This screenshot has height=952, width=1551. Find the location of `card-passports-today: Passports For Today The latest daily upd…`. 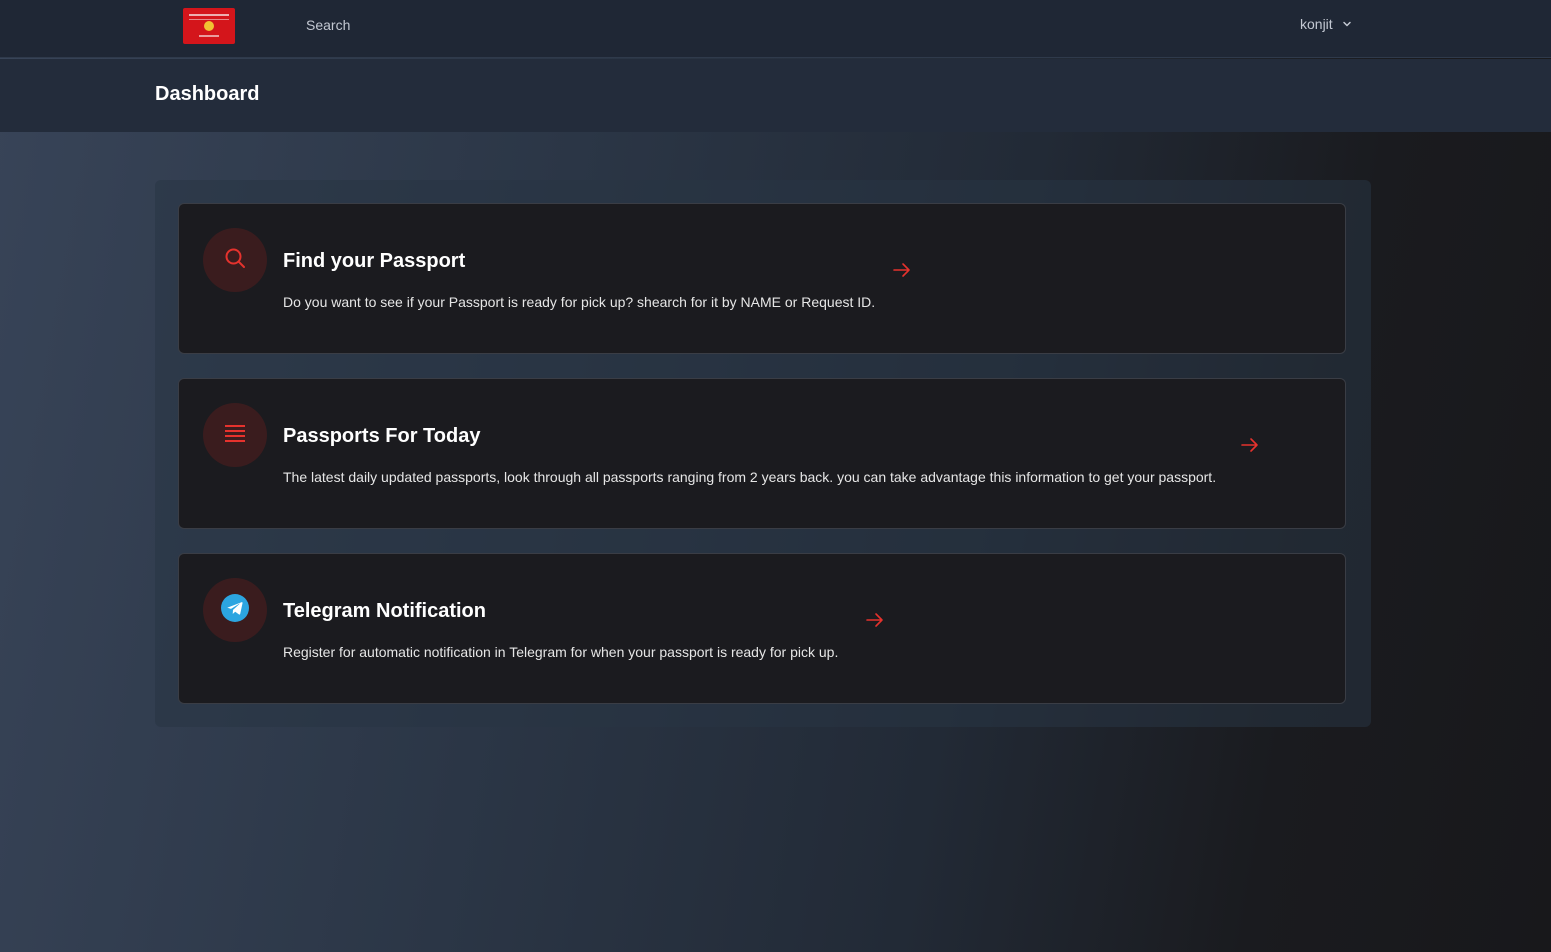

card-passports-today: Passports For Today The latest daily upd… is located at coordinates (762, 453).